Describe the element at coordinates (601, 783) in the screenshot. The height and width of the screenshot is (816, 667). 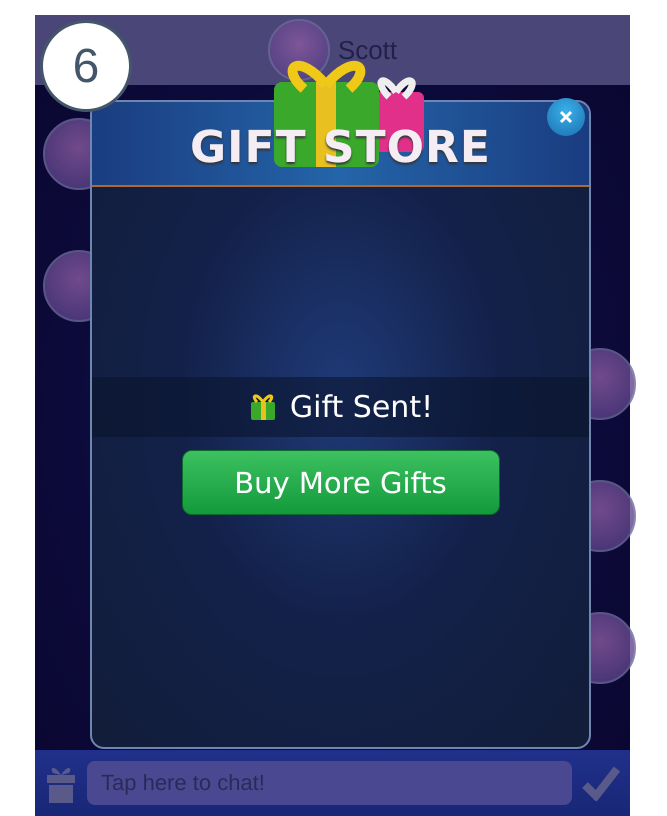
I see `checkmark-icon` at that location.